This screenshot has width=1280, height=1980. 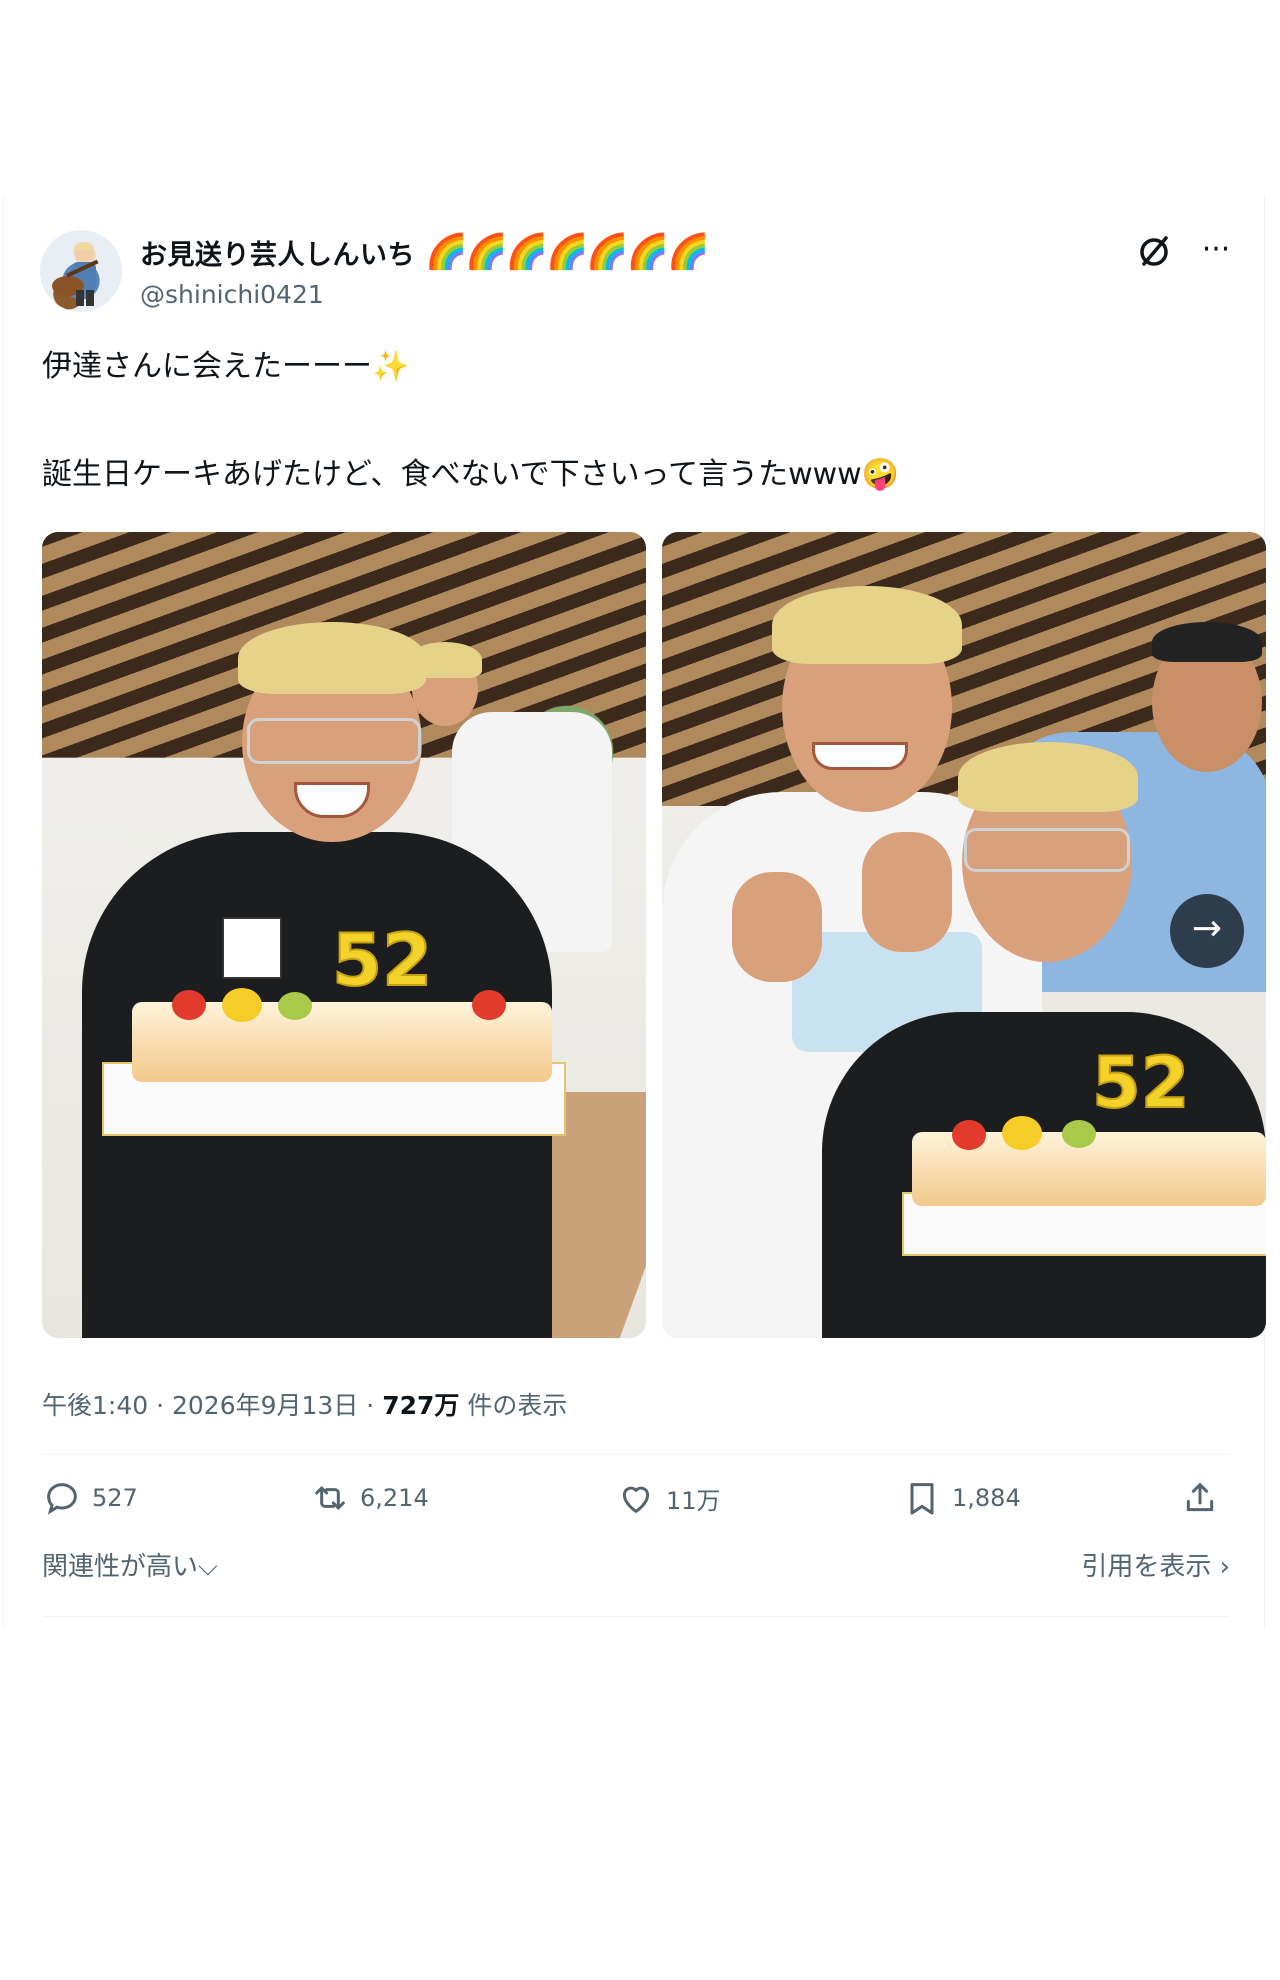 What do you see at coordinates (1154, 252) in the screenshot?
I see `grok-icon` at bounding box center [1154, 252].